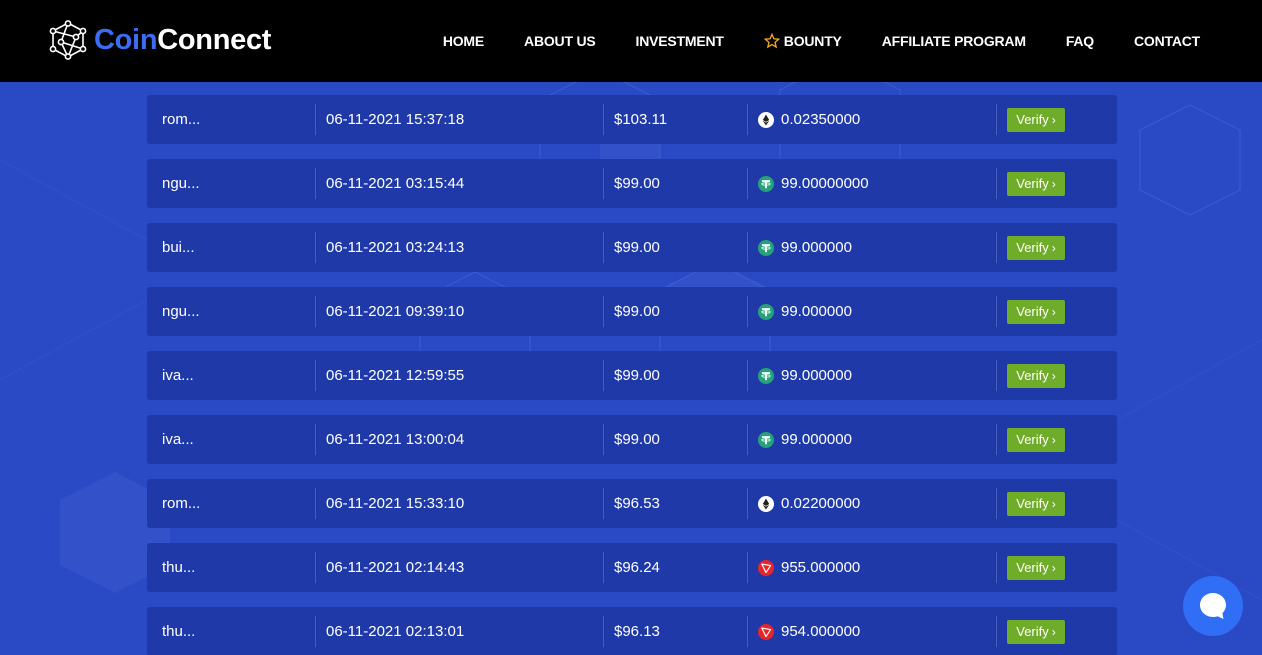  I want to click on network-logo-icon, so click(68, 40).